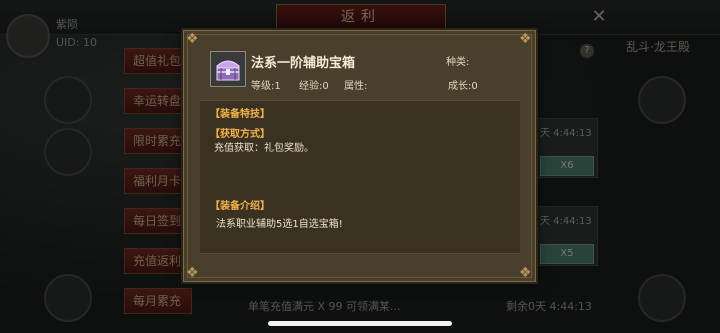 Image resolution: width=720 pixels, height=333 pixels. Describe the element at coordinates (263, 86) in the screenshot. I see `level-label: 等级:` at that location.